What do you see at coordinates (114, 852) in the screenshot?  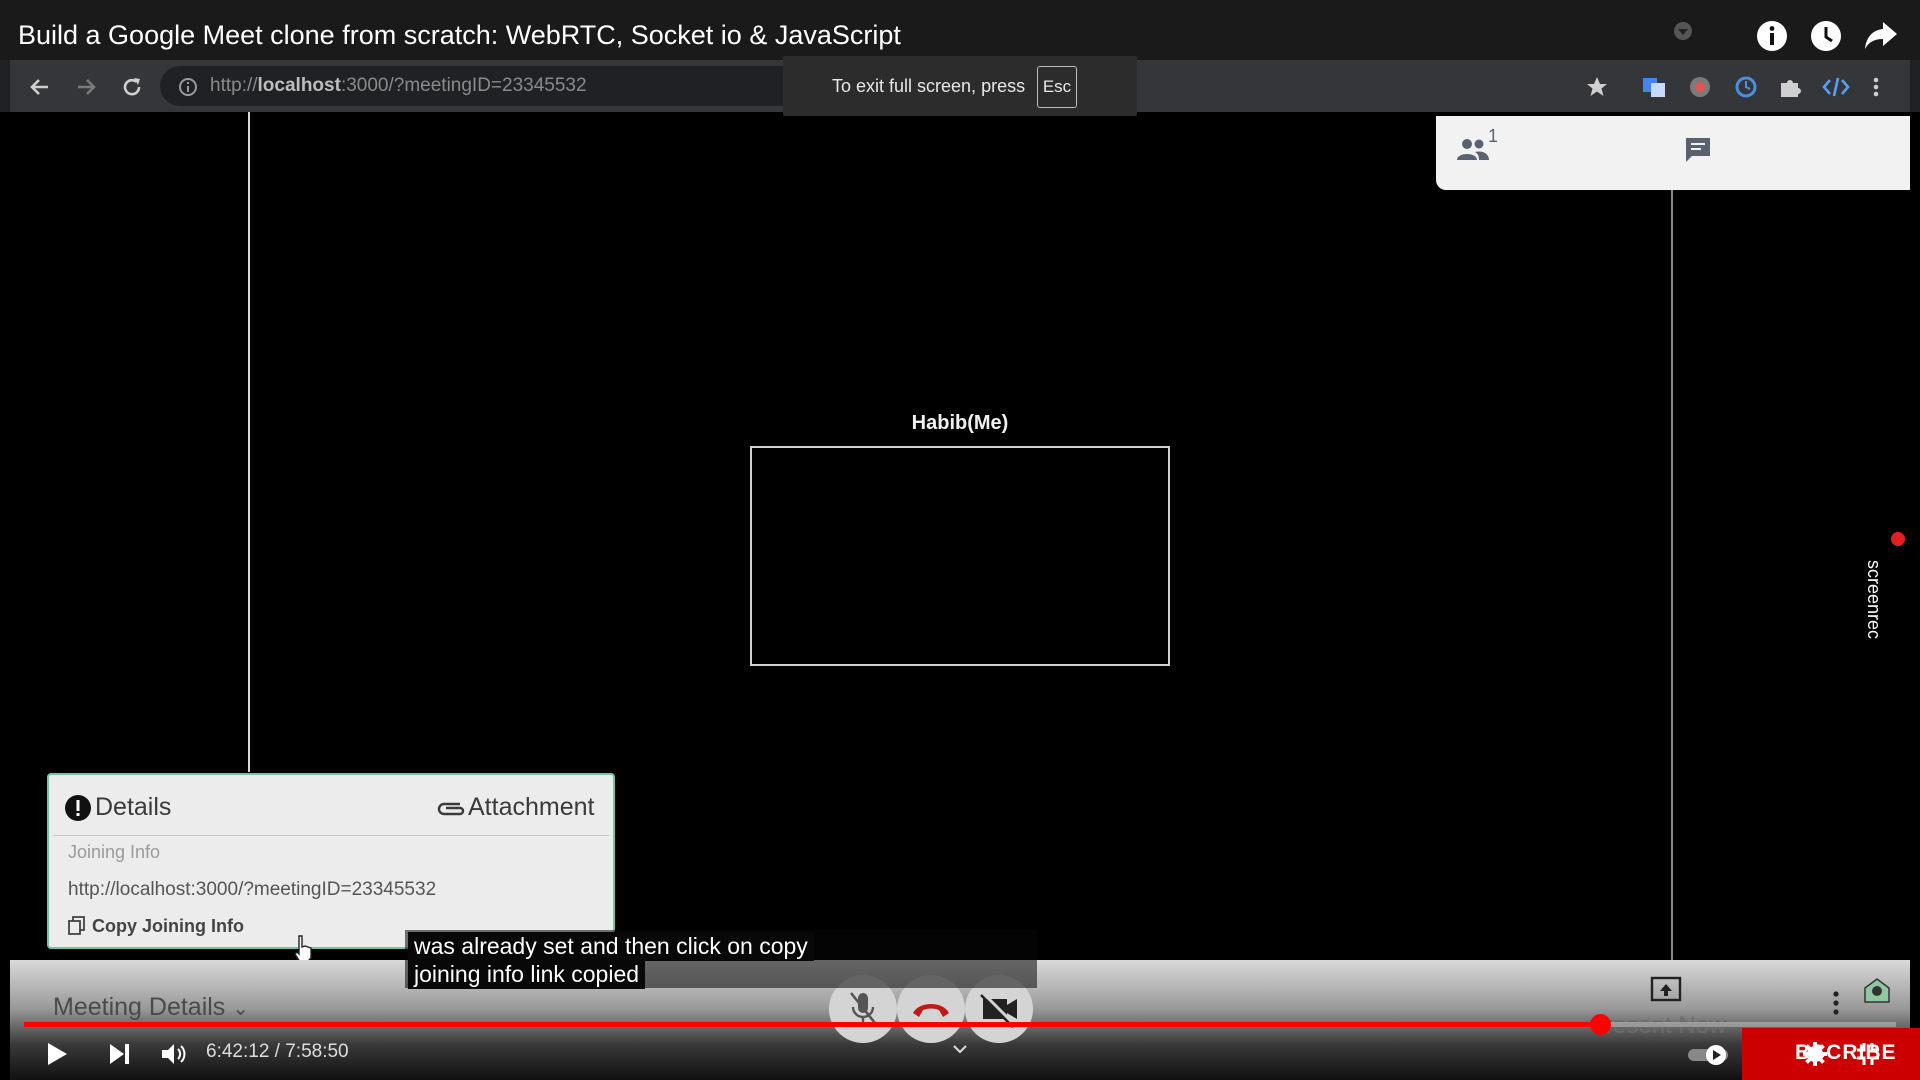 I see `joining-info-label: Joining Info` at bounding box center [114, 852].